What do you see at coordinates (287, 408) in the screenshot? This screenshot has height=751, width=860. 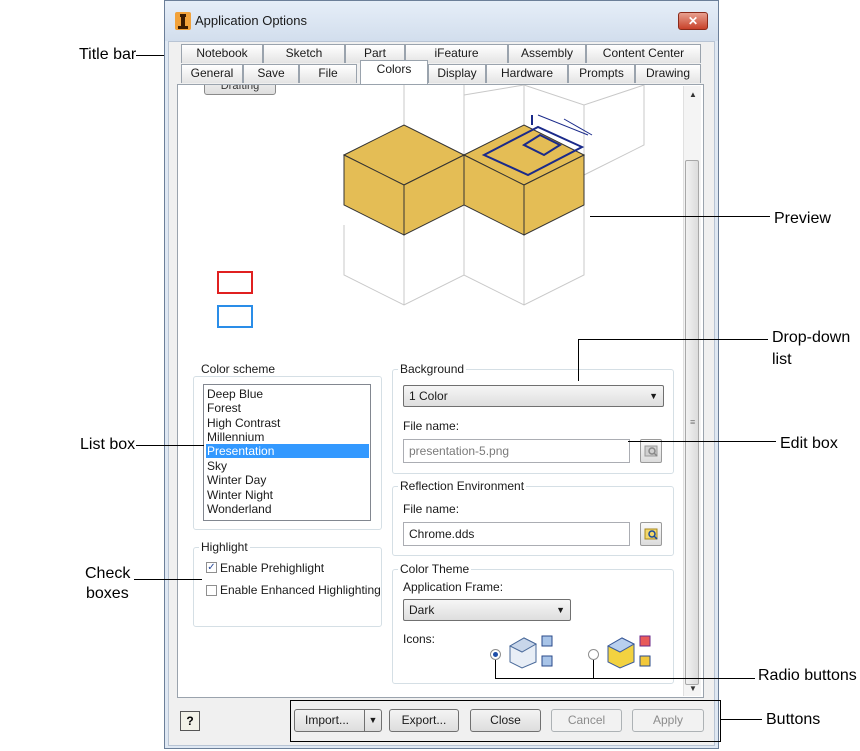 I see `list-item: Forest` at bounding box center [287, 408].